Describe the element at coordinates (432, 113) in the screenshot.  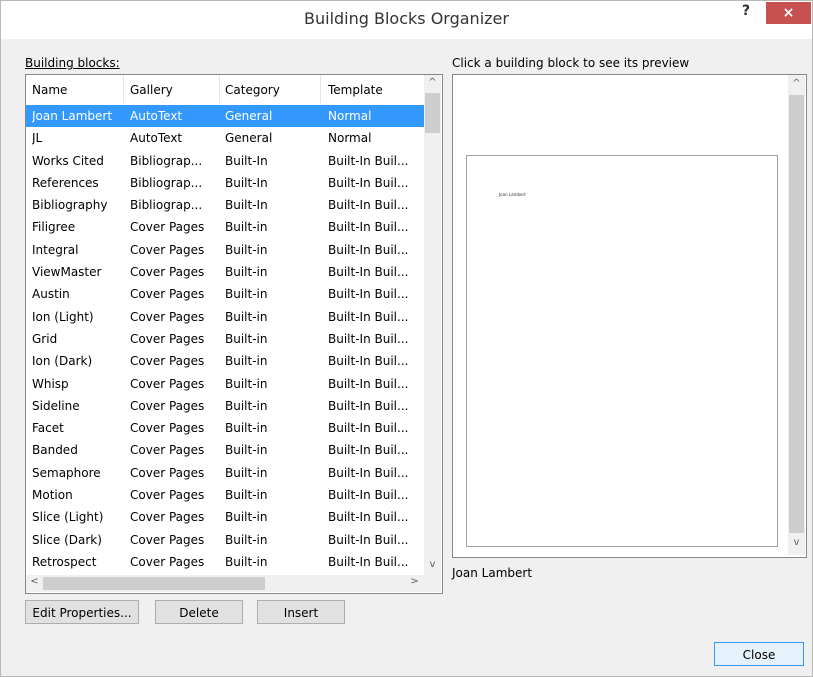
I see `list-scroll-thumb` at that location.